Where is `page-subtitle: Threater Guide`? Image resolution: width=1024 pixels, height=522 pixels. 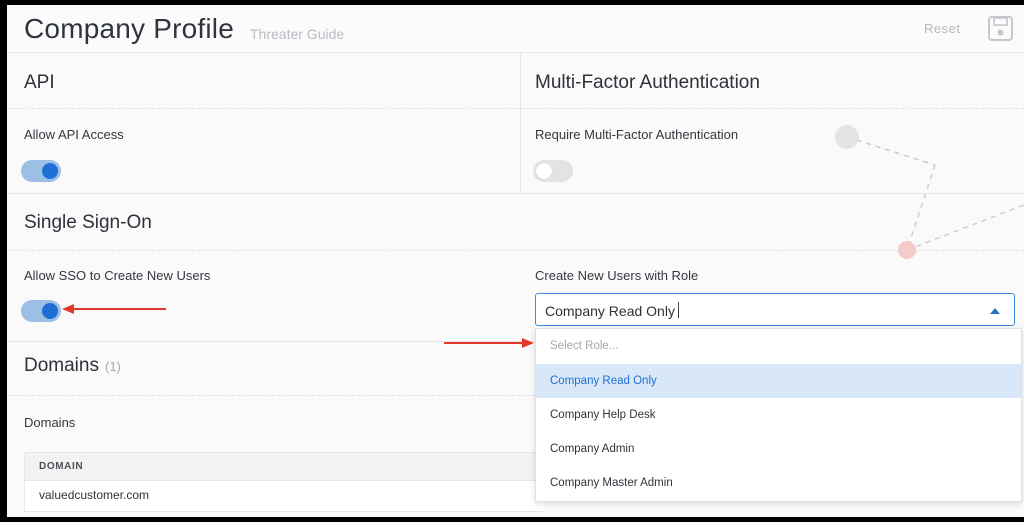 page-subtitle: Threater Guide is located at coordinates (297, 34).